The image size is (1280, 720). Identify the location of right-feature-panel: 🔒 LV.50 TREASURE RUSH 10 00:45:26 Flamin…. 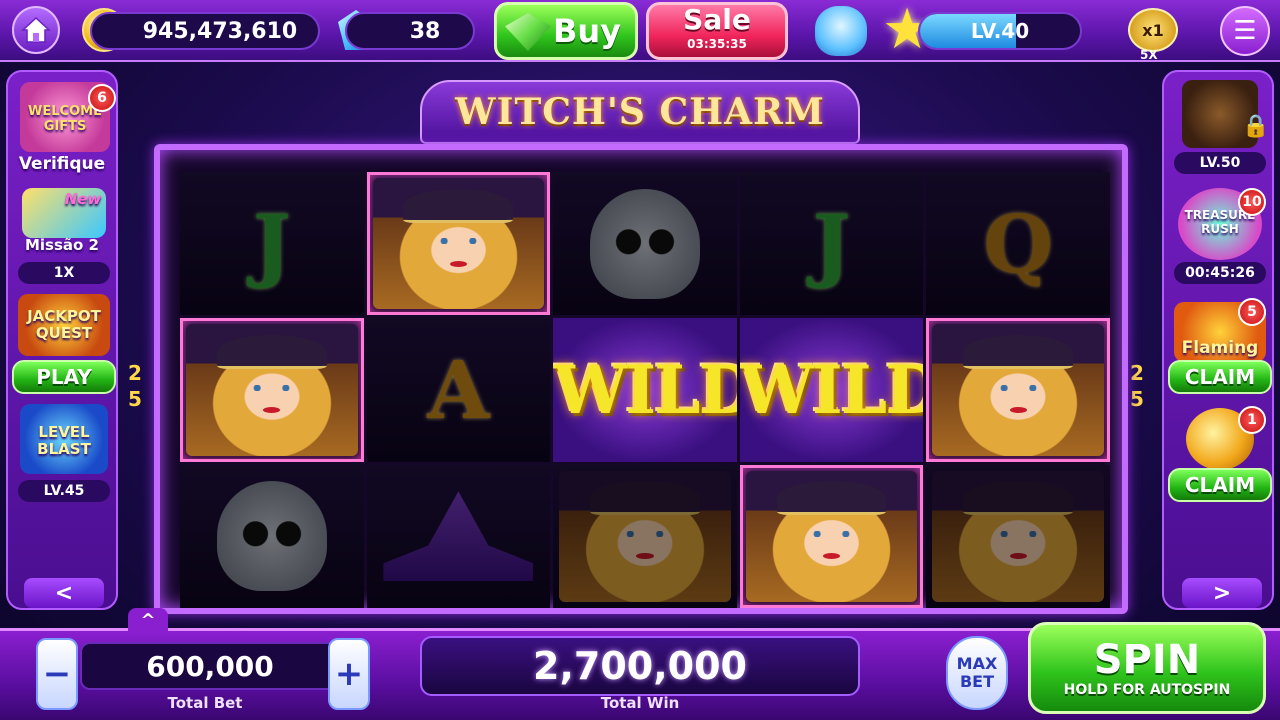
(1218, 340).